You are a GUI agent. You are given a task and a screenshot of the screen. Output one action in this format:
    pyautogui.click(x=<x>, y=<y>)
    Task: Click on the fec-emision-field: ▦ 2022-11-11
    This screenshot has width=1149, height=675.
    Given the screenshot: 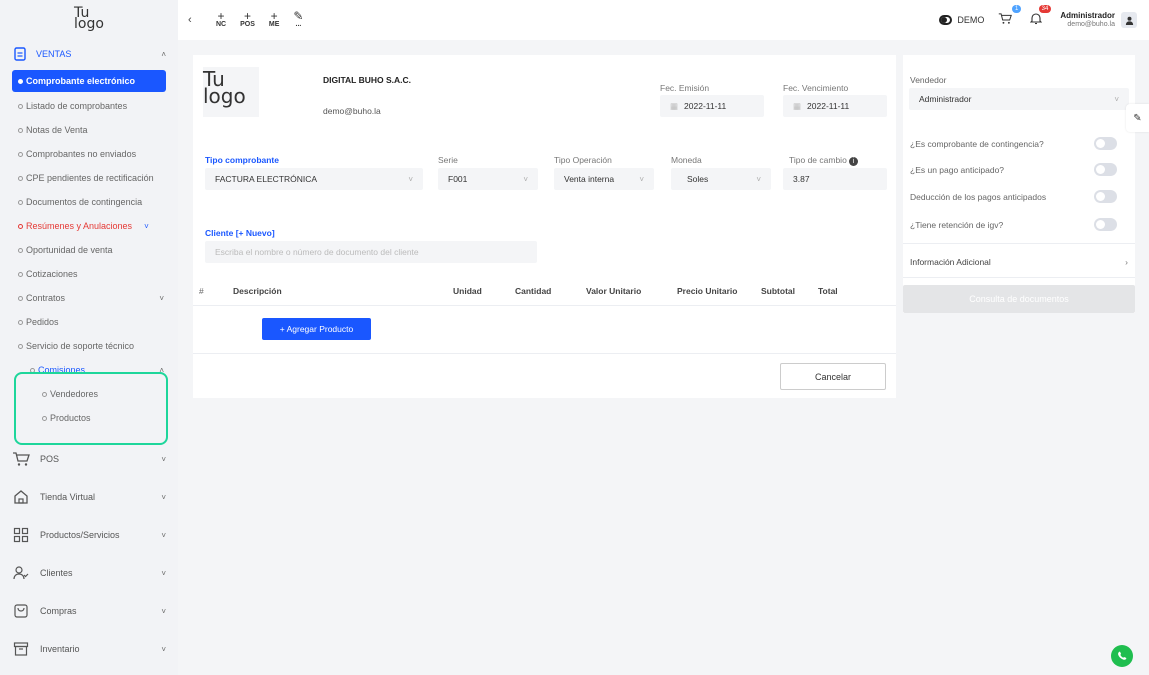 What is the action you would take?
    pyautogui.click(x=712, y=106)
    